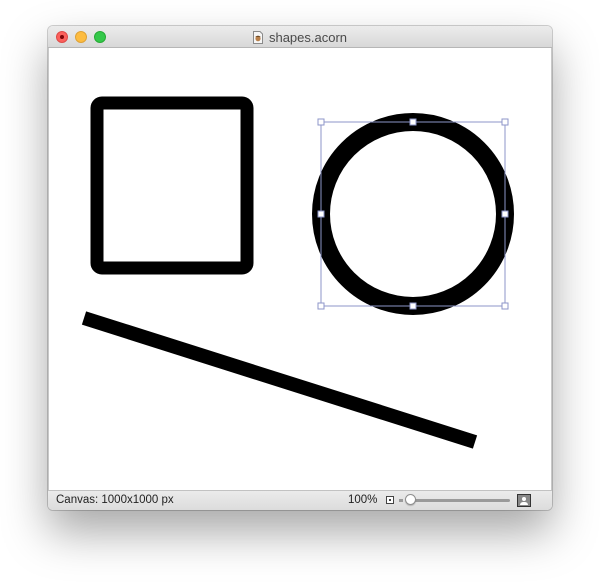  Describe the element at coordinates (321, 122) in the screenshot. I see `handle-top-left` at that location.